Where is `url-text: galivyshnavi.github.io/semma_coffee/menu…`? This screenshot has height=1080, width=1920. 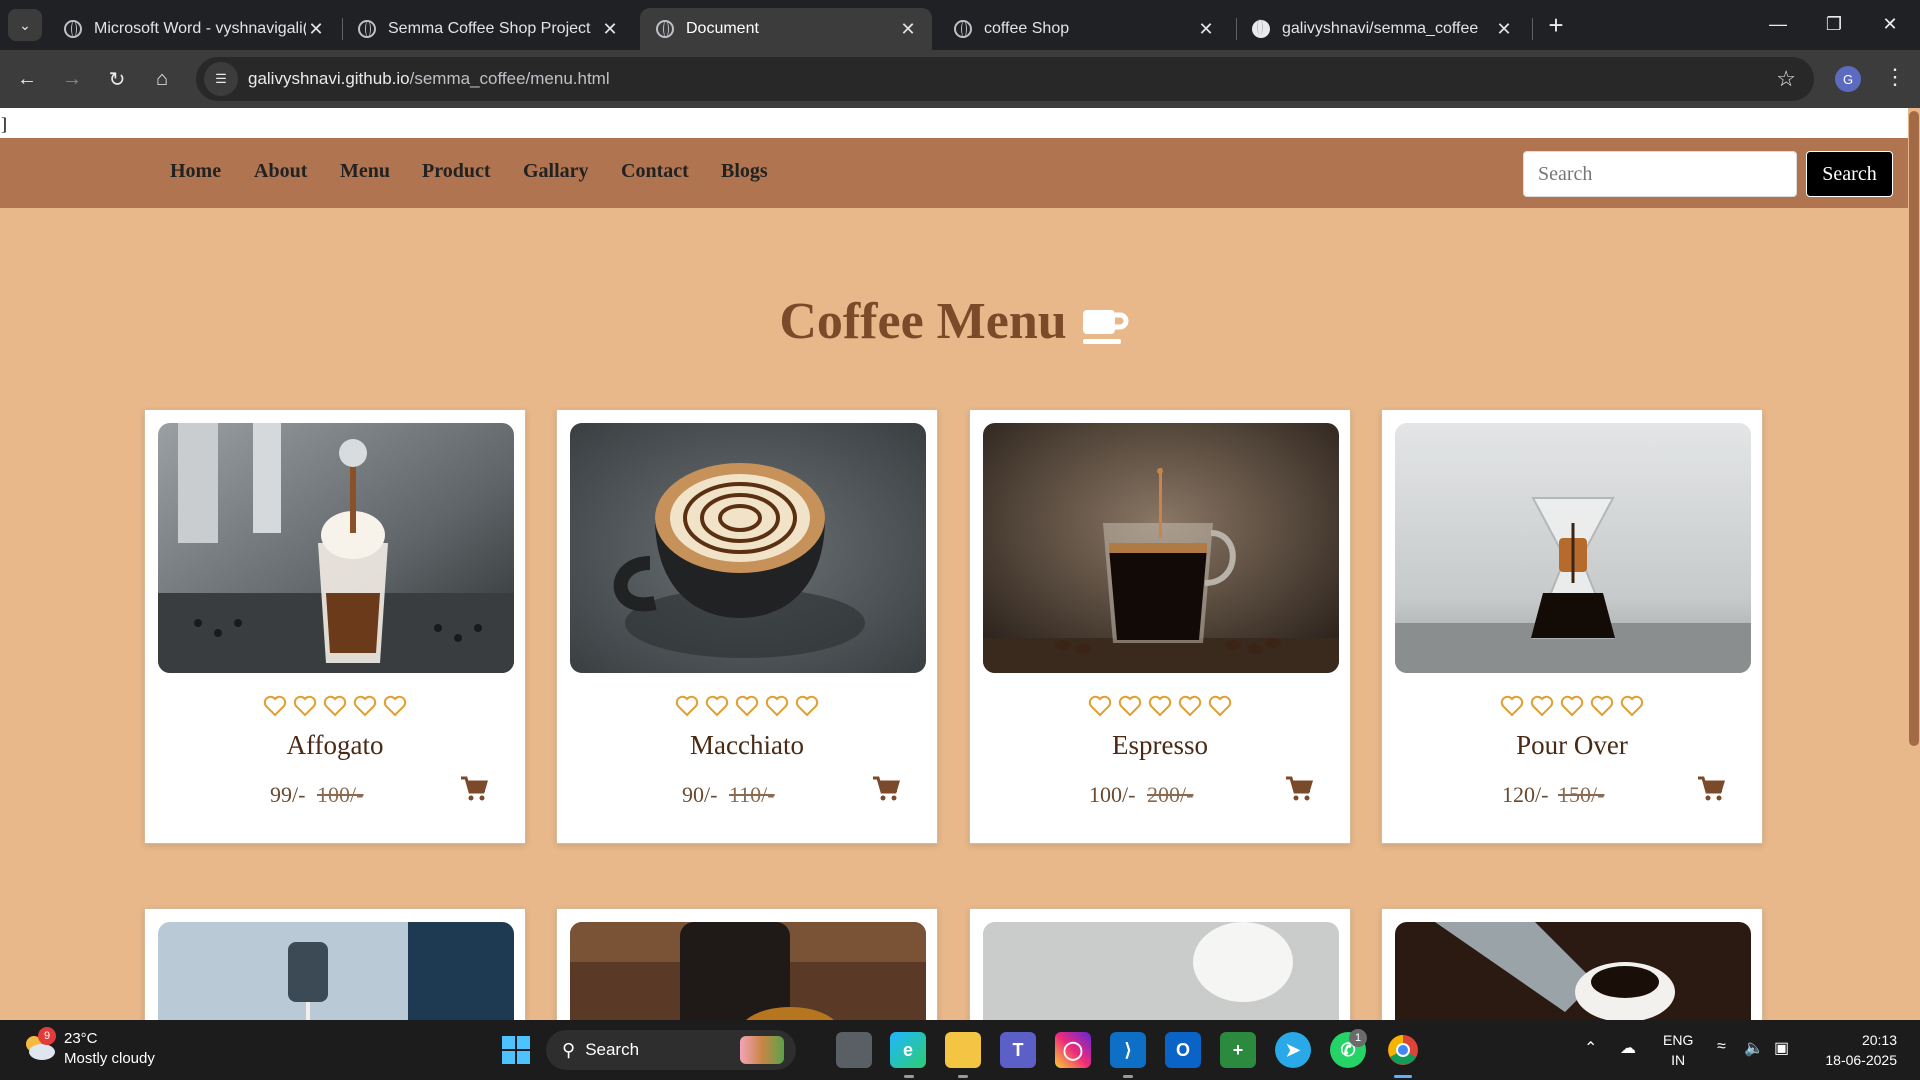
url-text: galivyshnavi.github.io/semma_coffee/menu… is located at coordinates (429, 79).